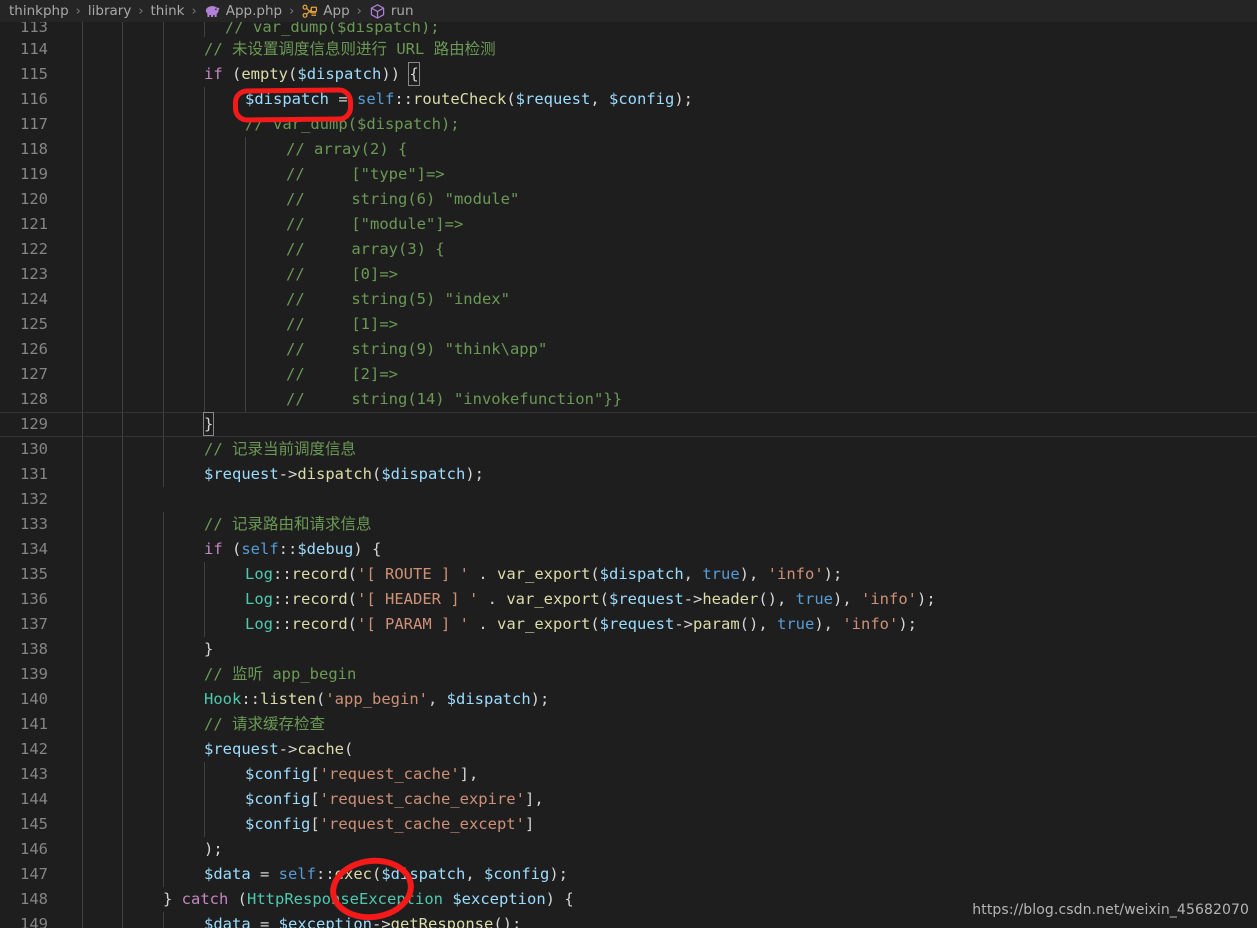 The height and width of the screenshot is (928, 1257). I want to click on breadcrumb-item-app-php: App.php, so click(243, 11).